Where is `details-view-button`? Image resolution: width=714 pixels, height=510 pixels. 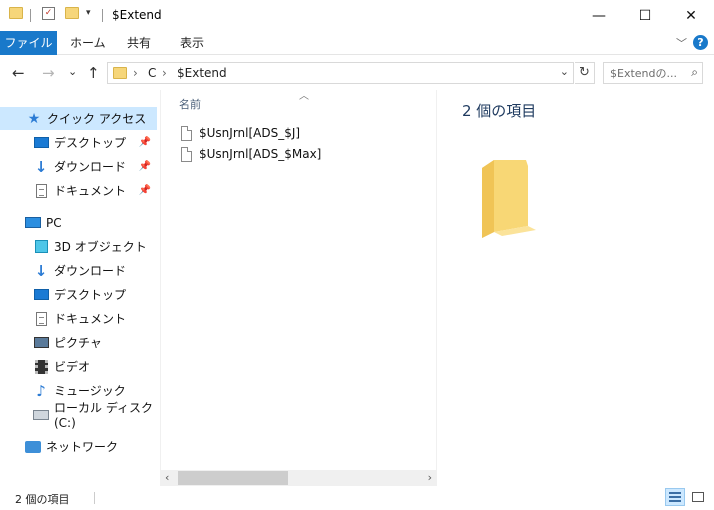 details-view-button is located at coordinates (675, 497).